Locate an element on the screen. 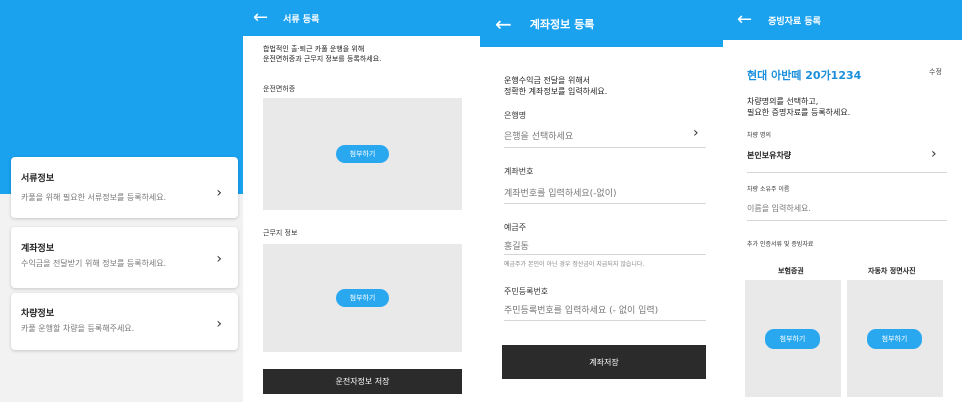 The height and width of the screenshot is (402, 962). app-bar: ← 계좌정보 등록 is located at coordinates (601, 23).